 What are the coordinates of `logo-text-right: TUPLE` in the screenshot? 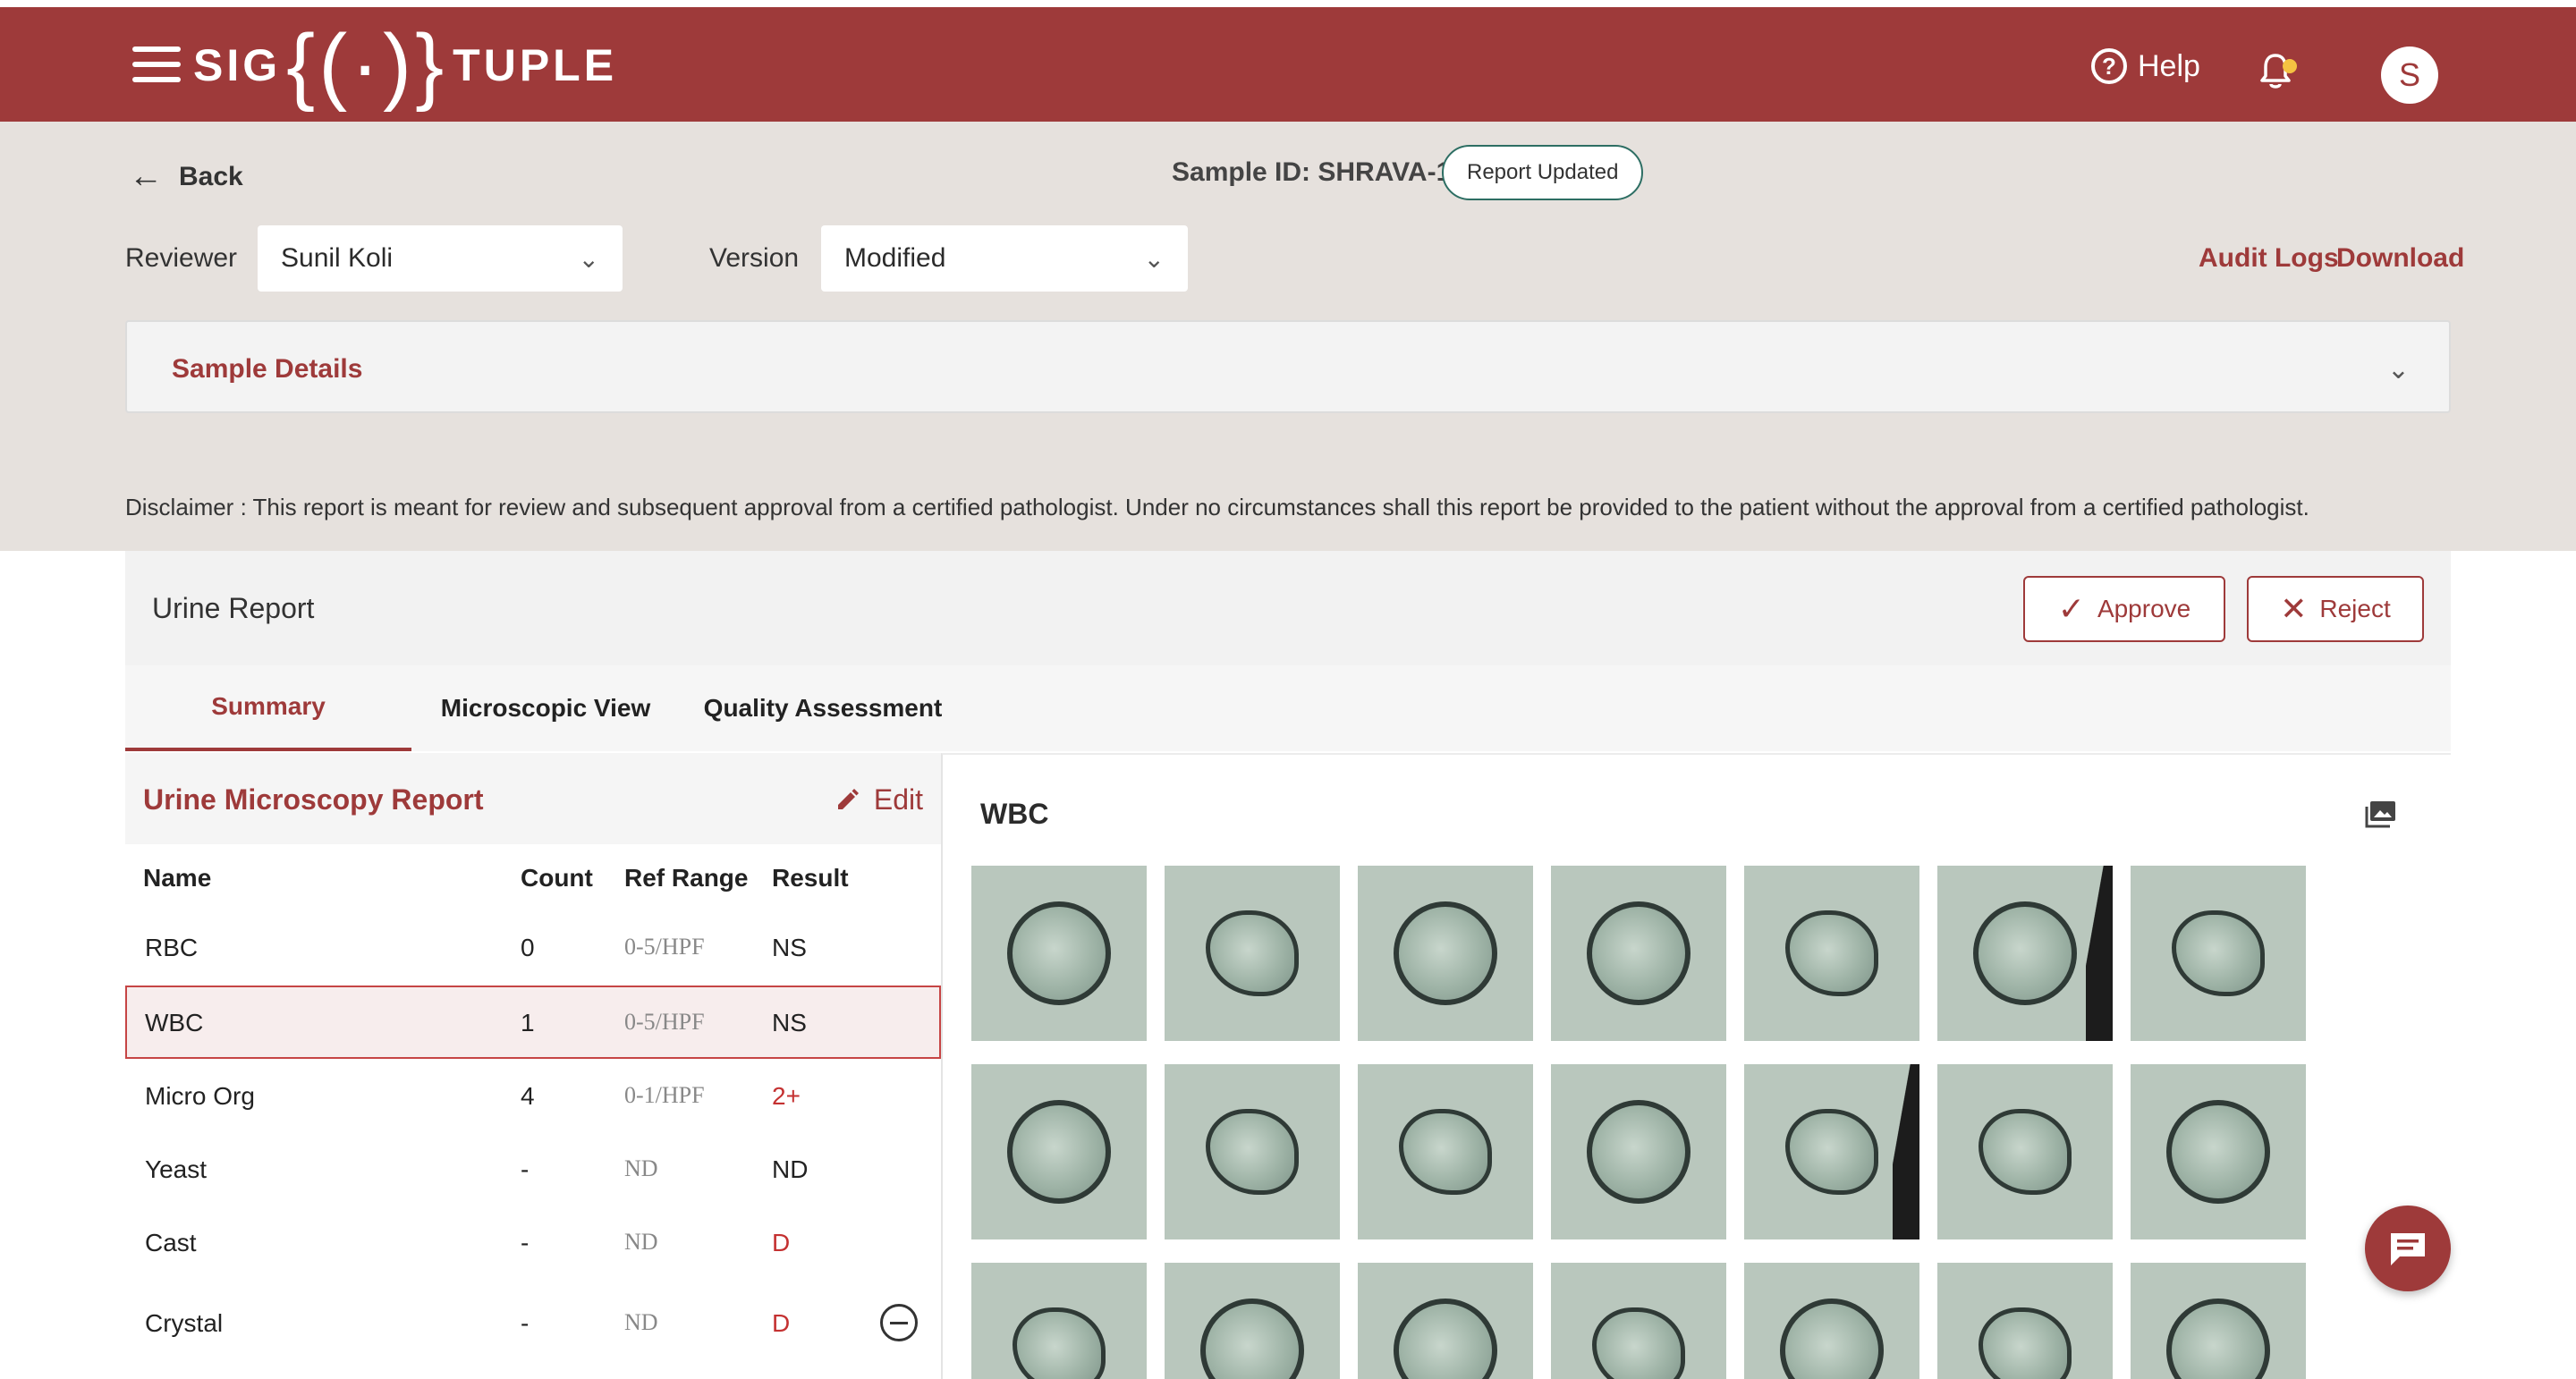 It's located at (535, 65).